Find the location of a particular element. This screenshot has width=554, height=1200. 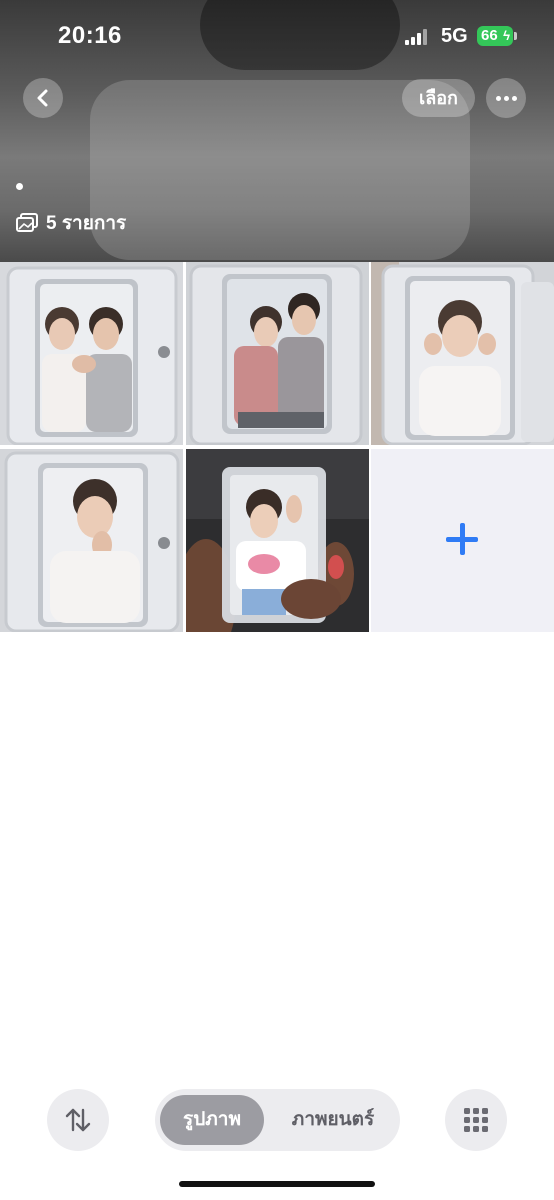

battery-level: 66 is located at coordinates (489, 35).